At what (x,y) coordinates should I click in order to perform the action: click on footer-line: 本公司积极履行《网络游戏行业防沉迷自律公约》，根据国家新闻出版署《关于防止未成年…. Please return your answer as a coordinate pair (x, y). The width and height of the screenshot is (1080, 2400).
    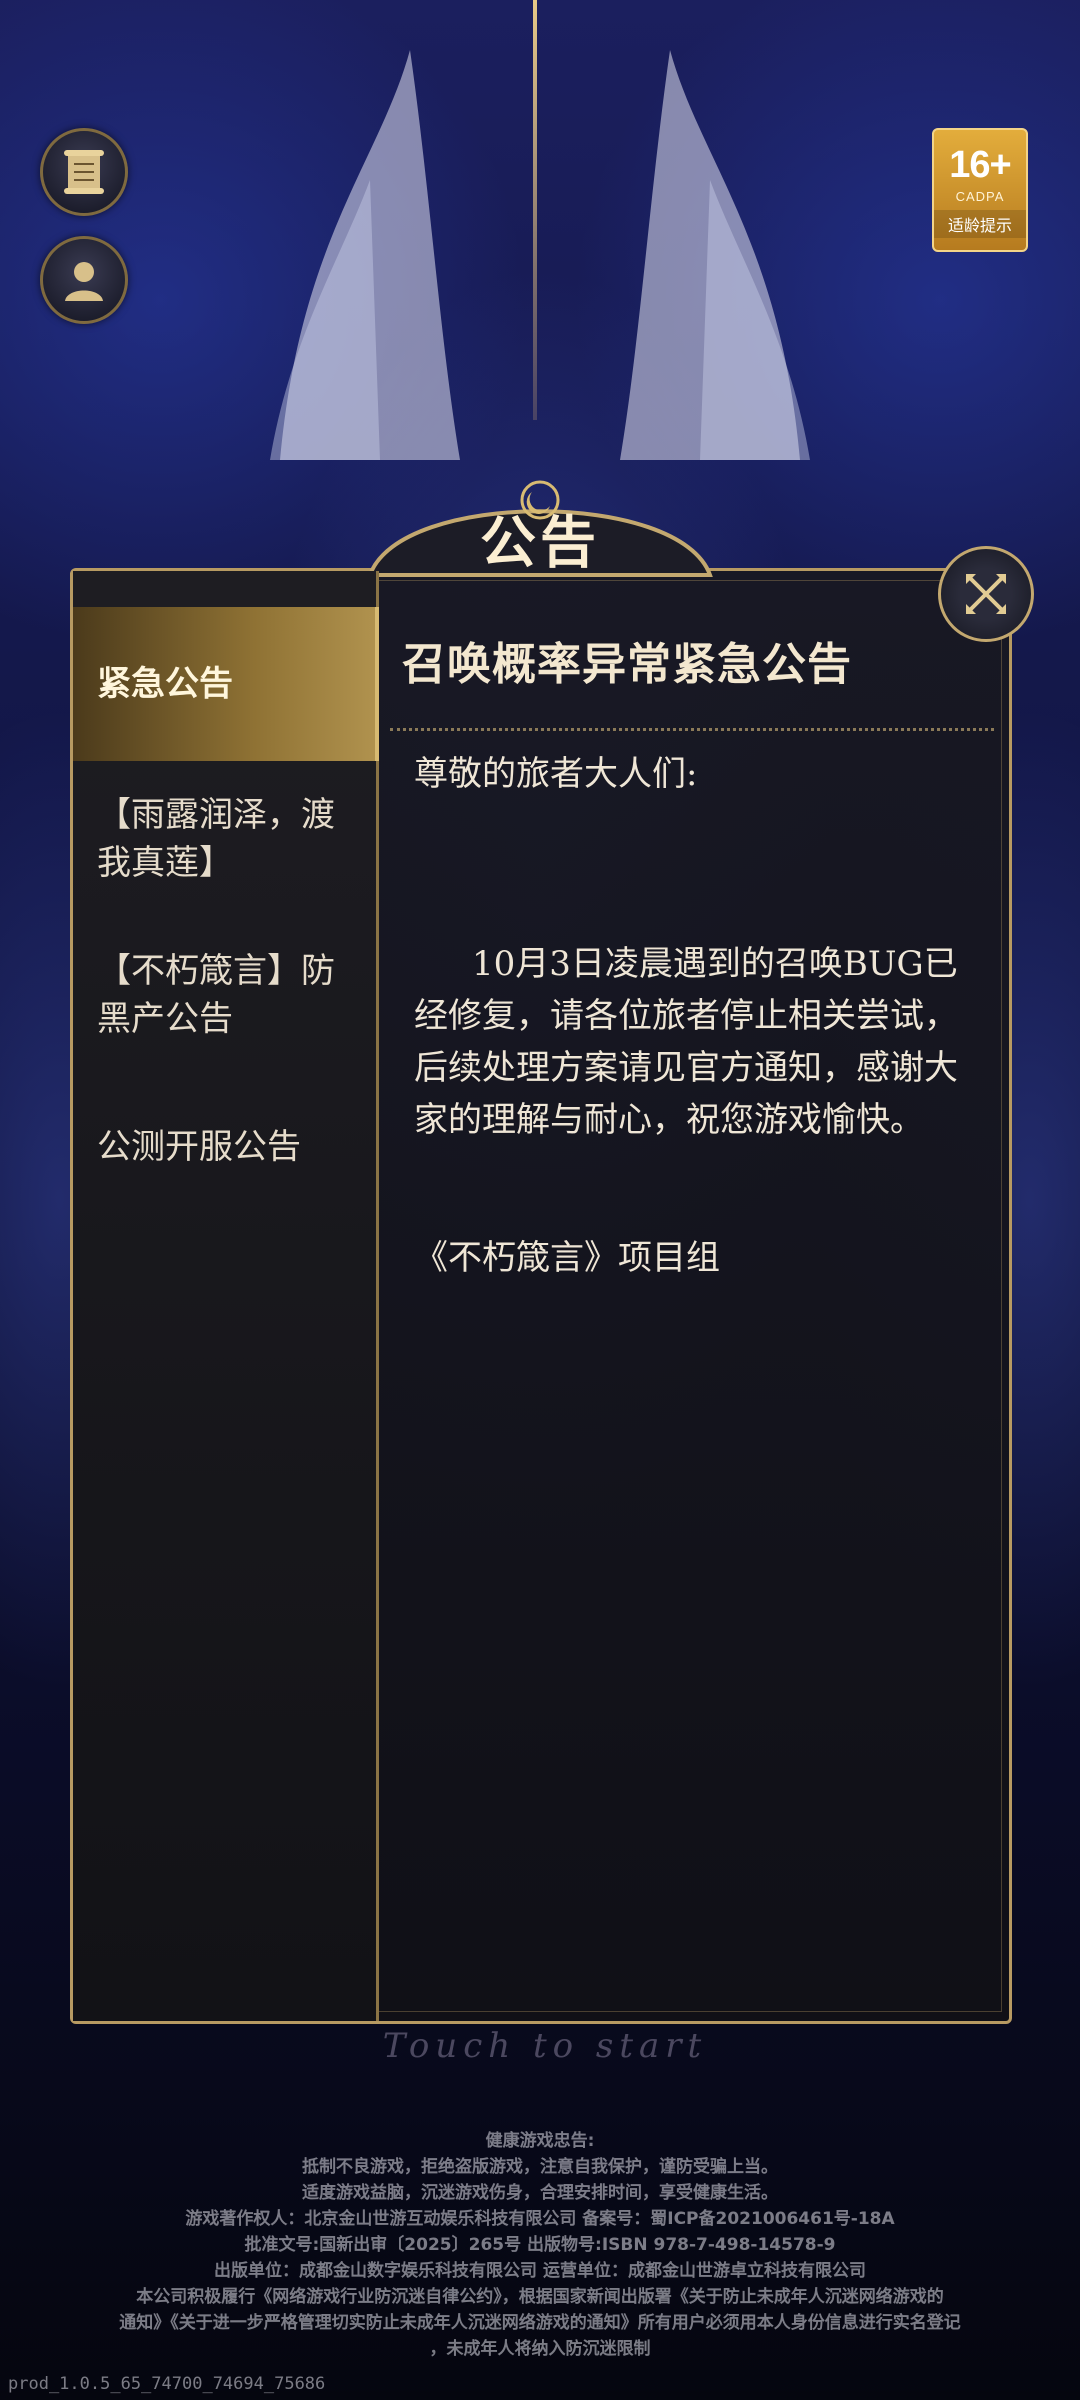
    Looking at the image, I should click on (540, 2297).